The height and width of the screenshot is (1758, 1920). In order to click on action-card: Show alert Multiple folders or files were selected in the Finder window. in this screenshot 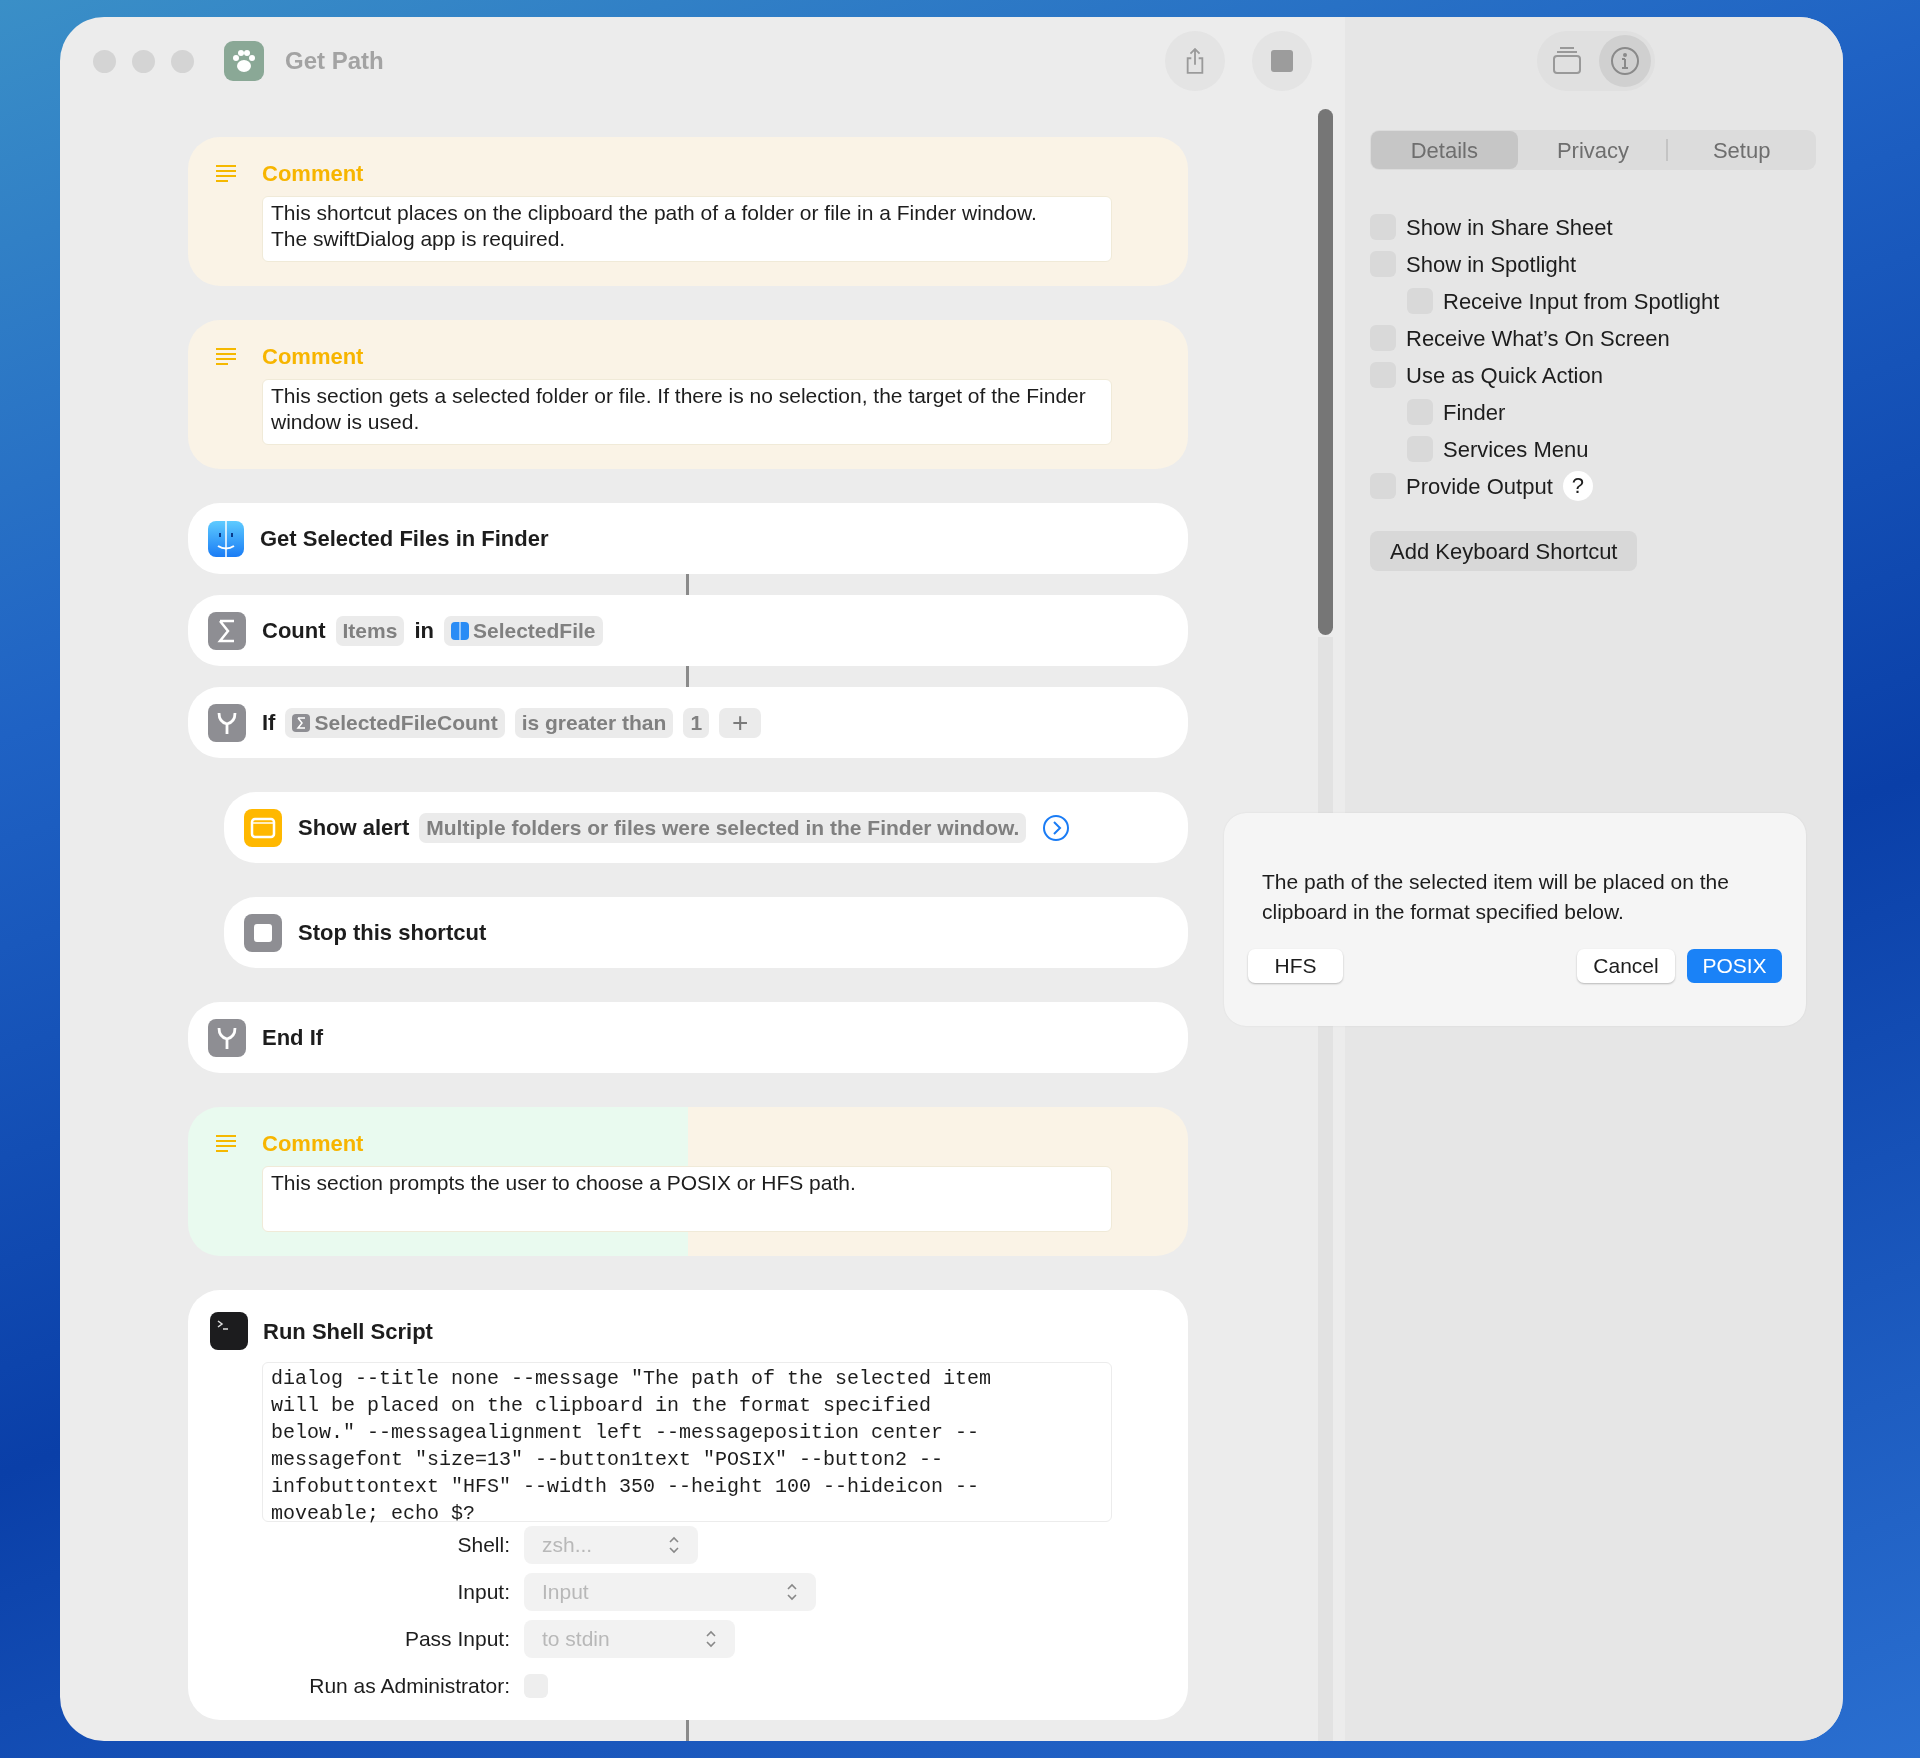, I will do `click(706, 827)`.